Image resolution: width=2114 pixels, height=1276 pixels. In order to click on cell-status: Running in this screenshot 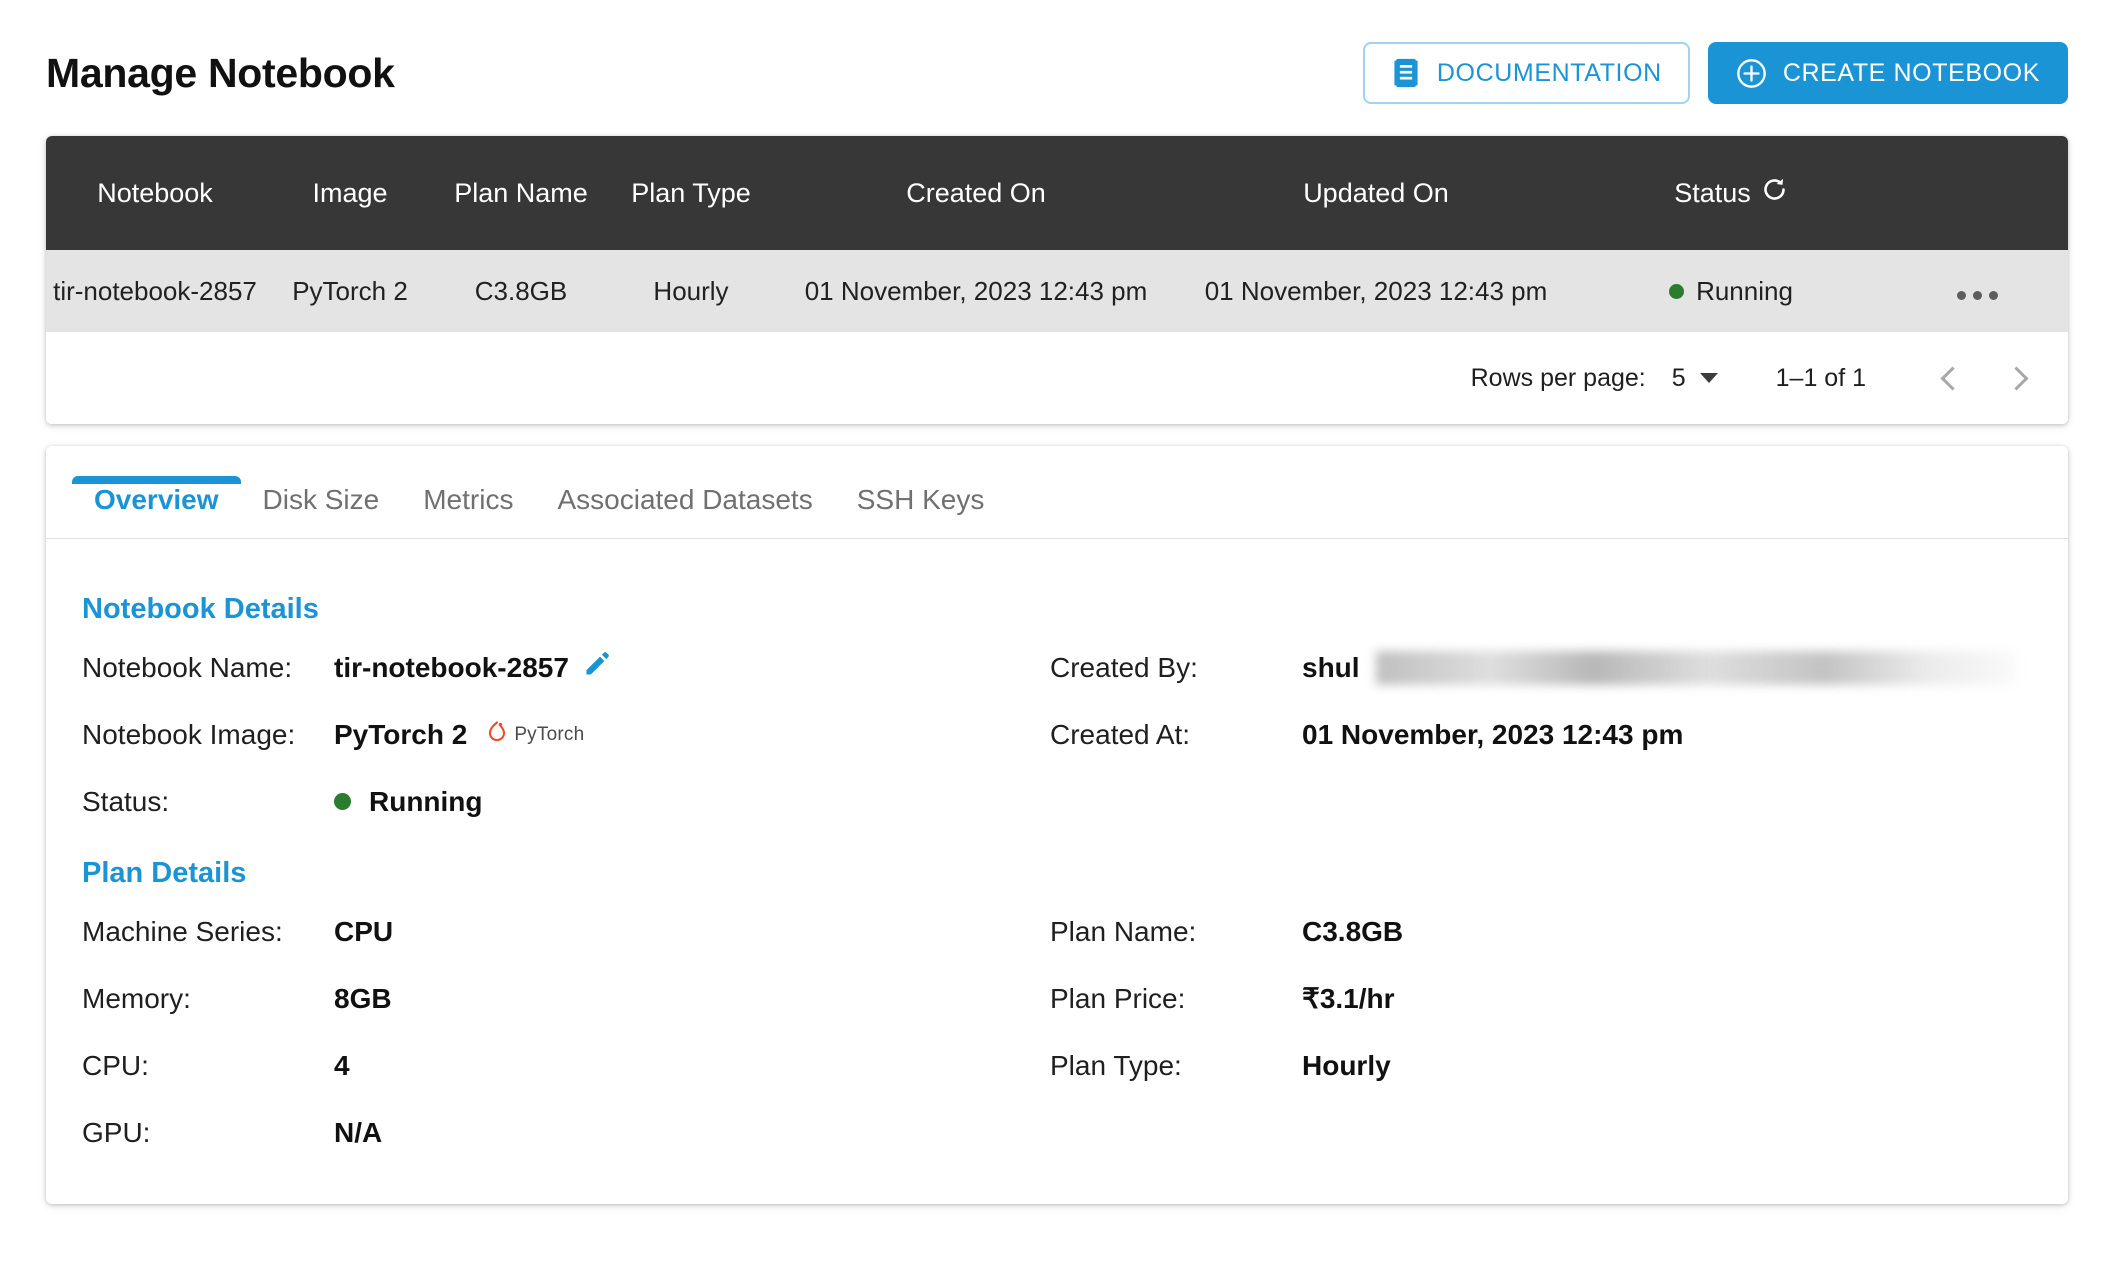, I will do `click(1731, 291)`.